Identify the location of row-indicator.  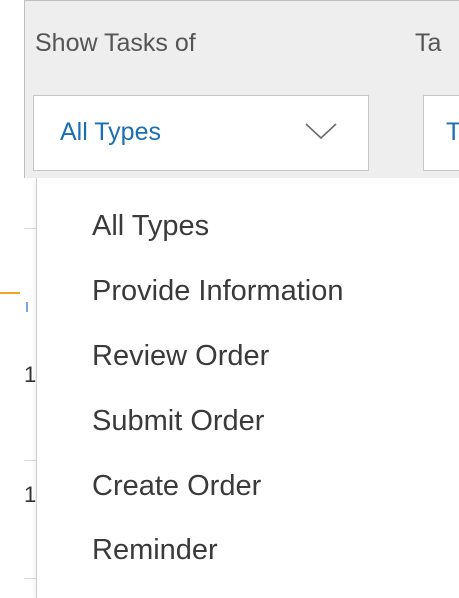
(27, 307).